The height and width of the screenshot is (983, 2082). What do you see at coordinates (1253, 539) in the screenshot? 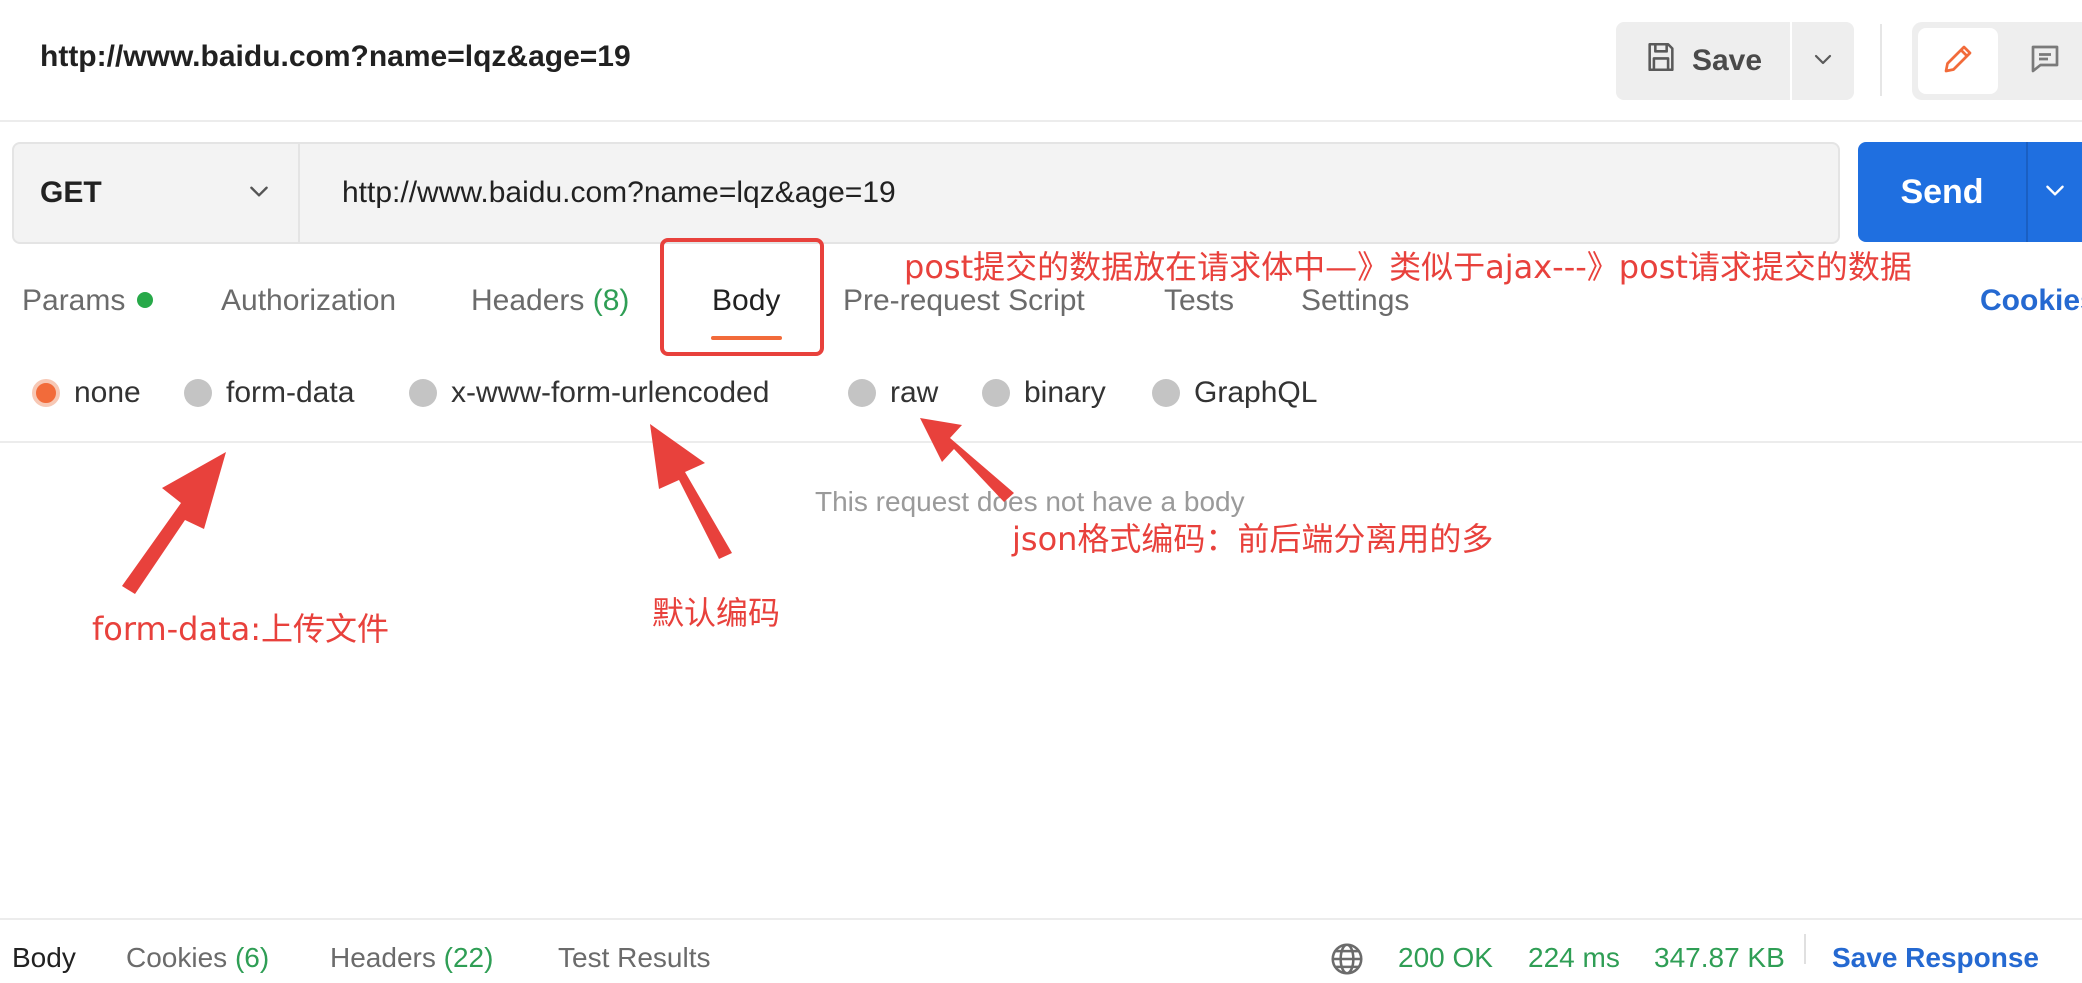
I see `annotation-raw-json: json格式编码：前后端分离用的多` at bounding box center [1253, 539].